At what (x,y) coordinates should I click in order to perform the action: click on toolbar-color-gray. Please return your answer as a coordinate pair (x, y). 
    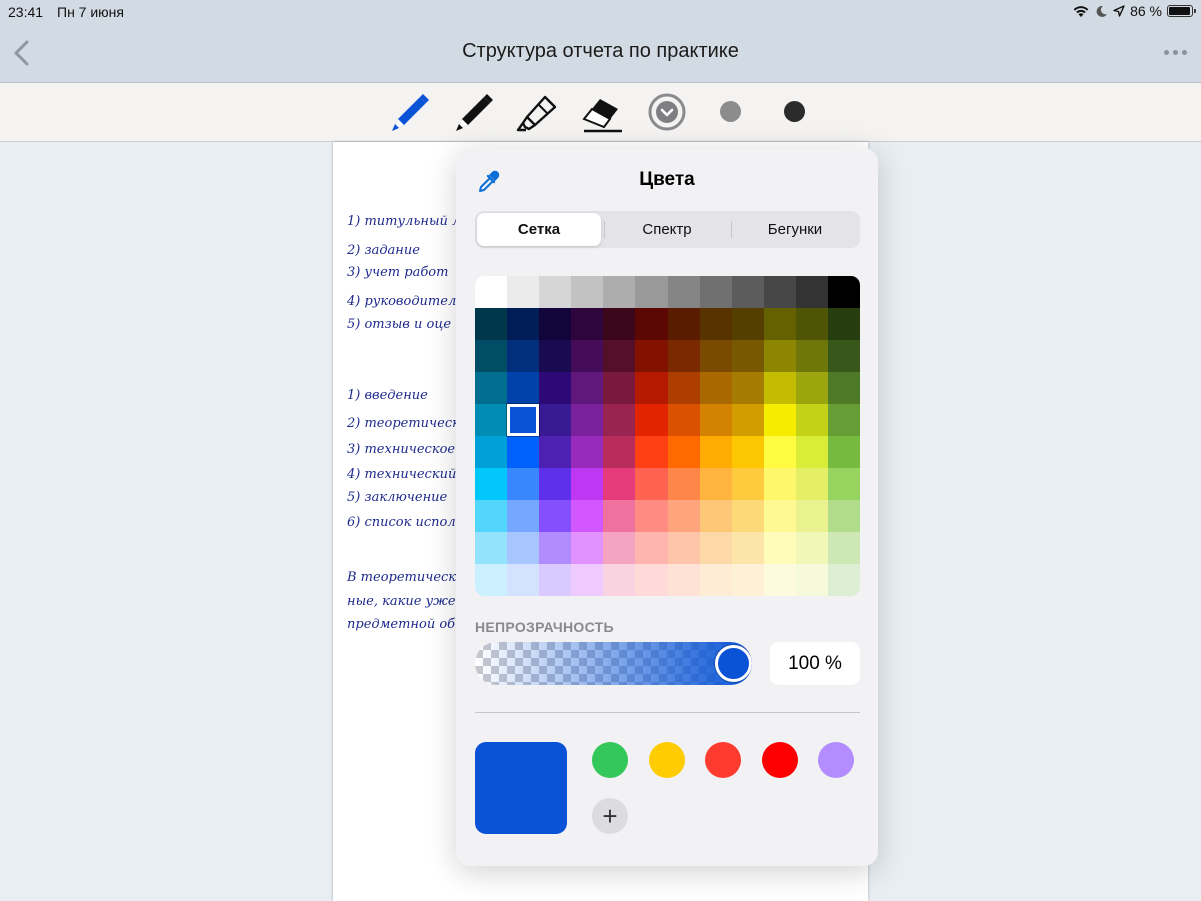
    Looking at the image, I should click on (730, 111).